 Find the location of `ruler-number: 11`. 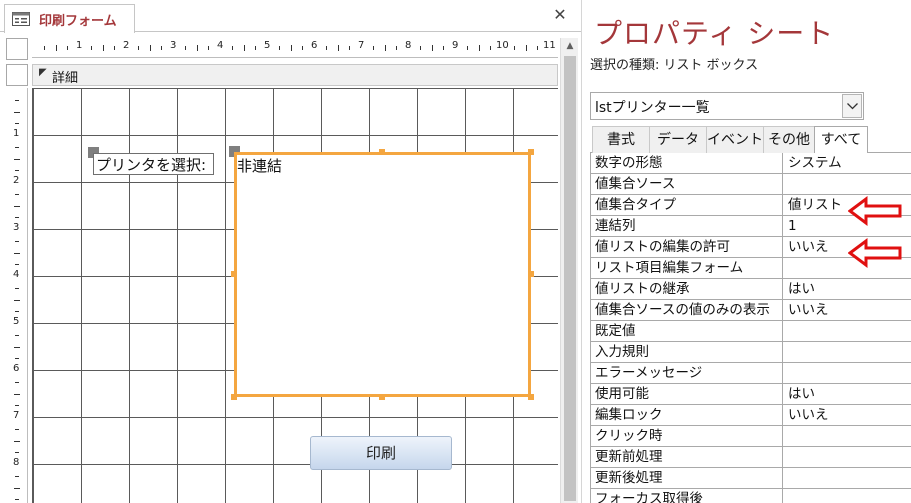

ruler-number: 11 is located at coordinates (549, 45).